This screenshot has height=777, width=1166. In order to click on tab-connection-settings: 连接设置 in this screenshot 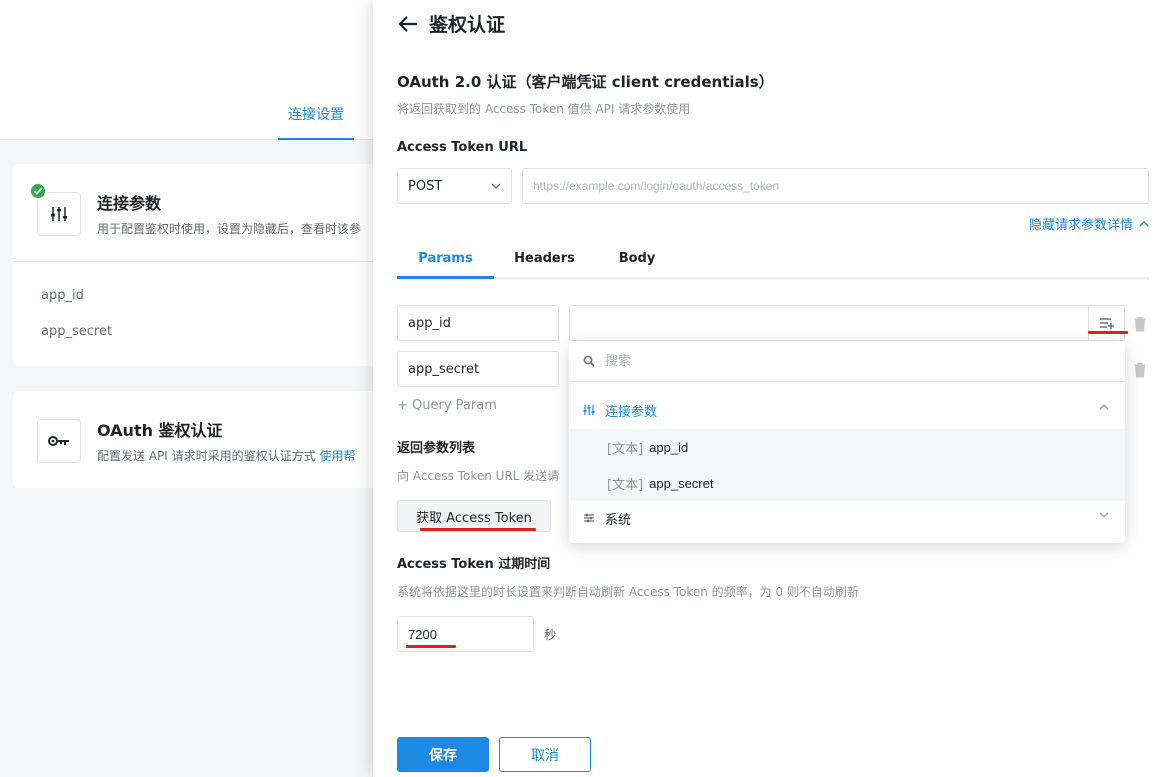, I will do `click(316, 122)`.